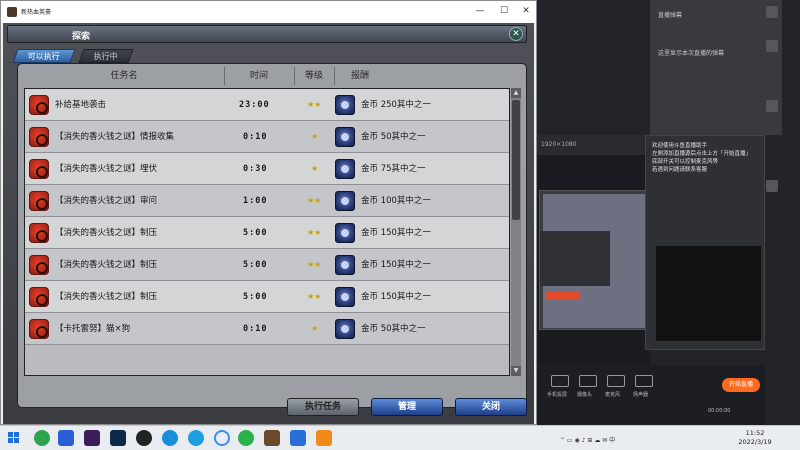 Image resolution: width=800 pixels, height=450 pixels. I want to click on task-name: 【消失的香火钱之谜】审问, so click(106, 201).